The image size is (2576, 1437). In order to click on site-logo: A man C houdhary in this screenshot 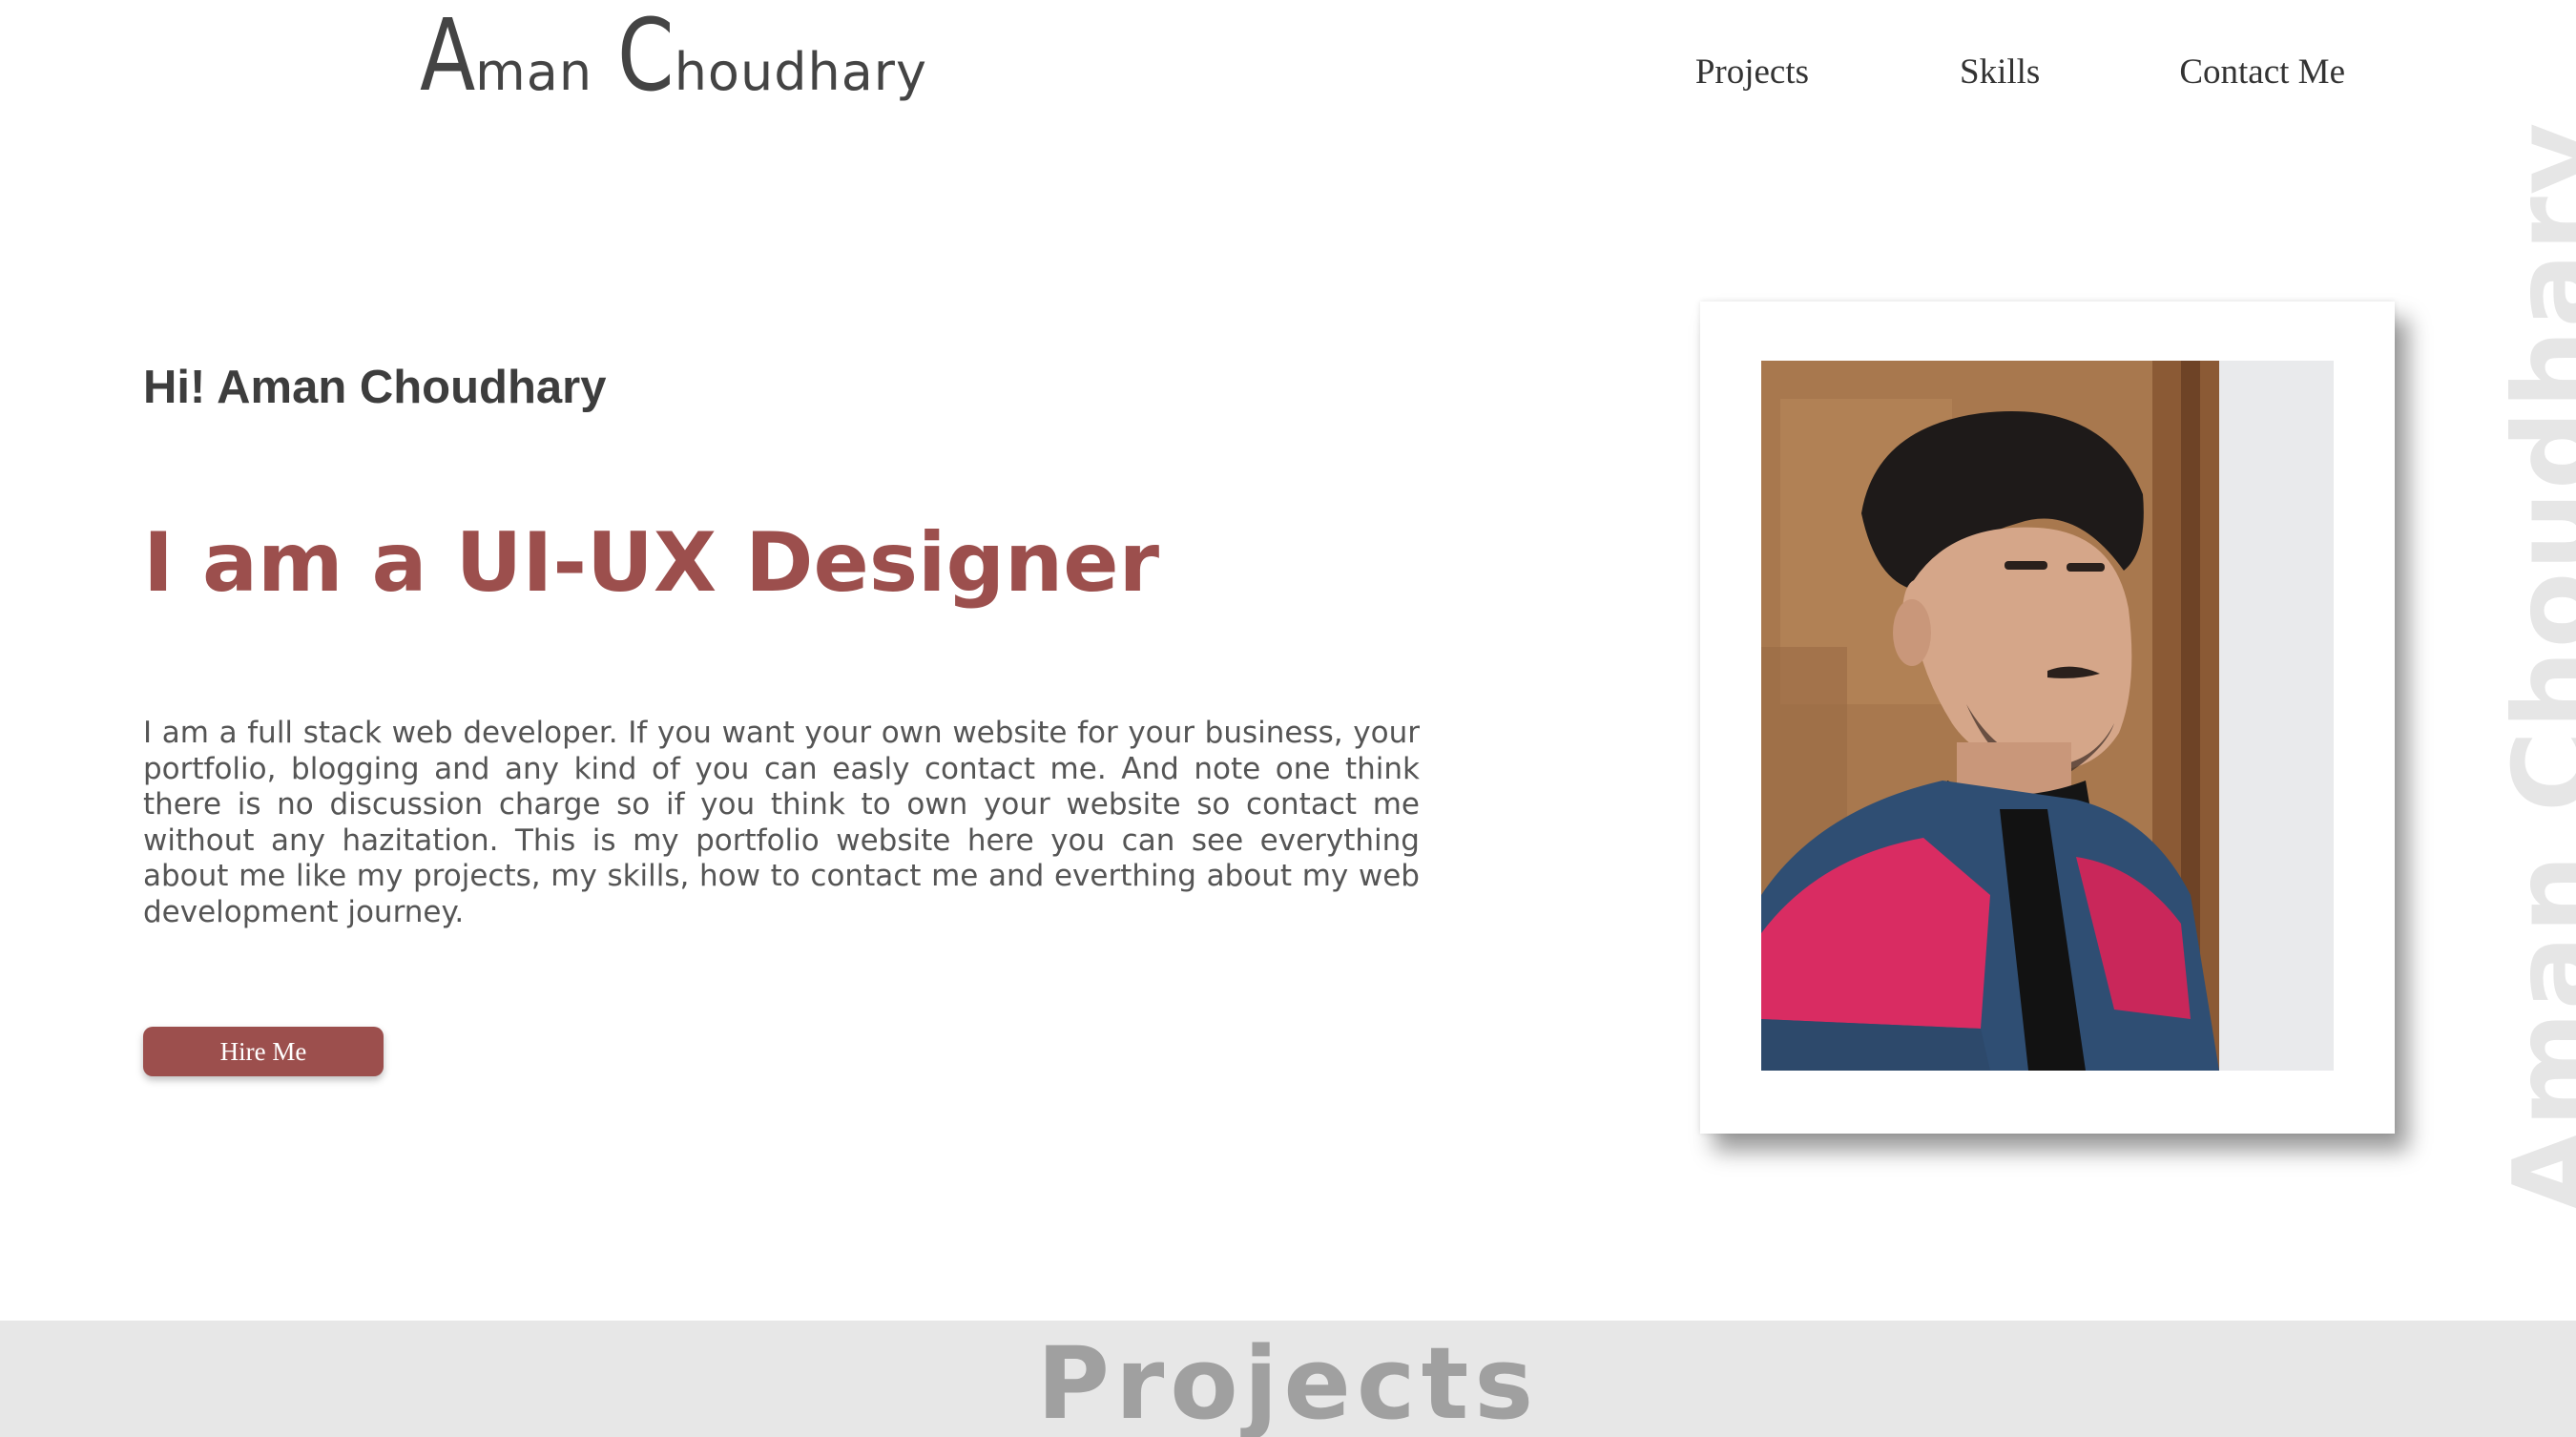, I will do `click(673, 58)`.